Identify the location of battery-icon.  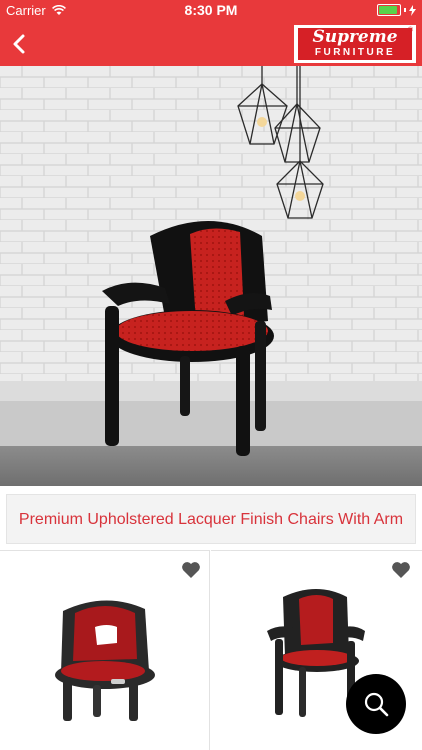
(389, 10).